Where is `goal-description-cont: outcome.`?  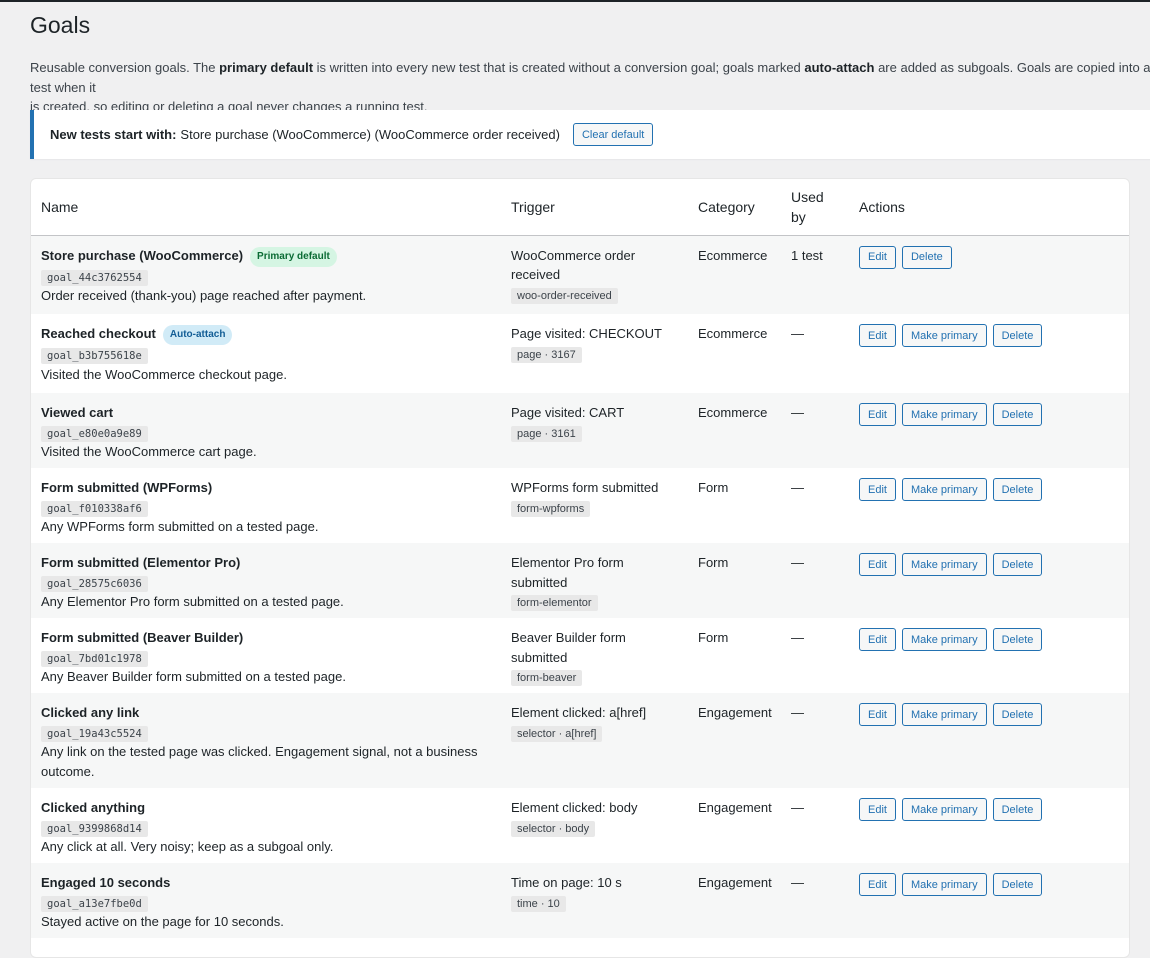
goal-description-cont: outcome. is located at coordinates (68, 771).